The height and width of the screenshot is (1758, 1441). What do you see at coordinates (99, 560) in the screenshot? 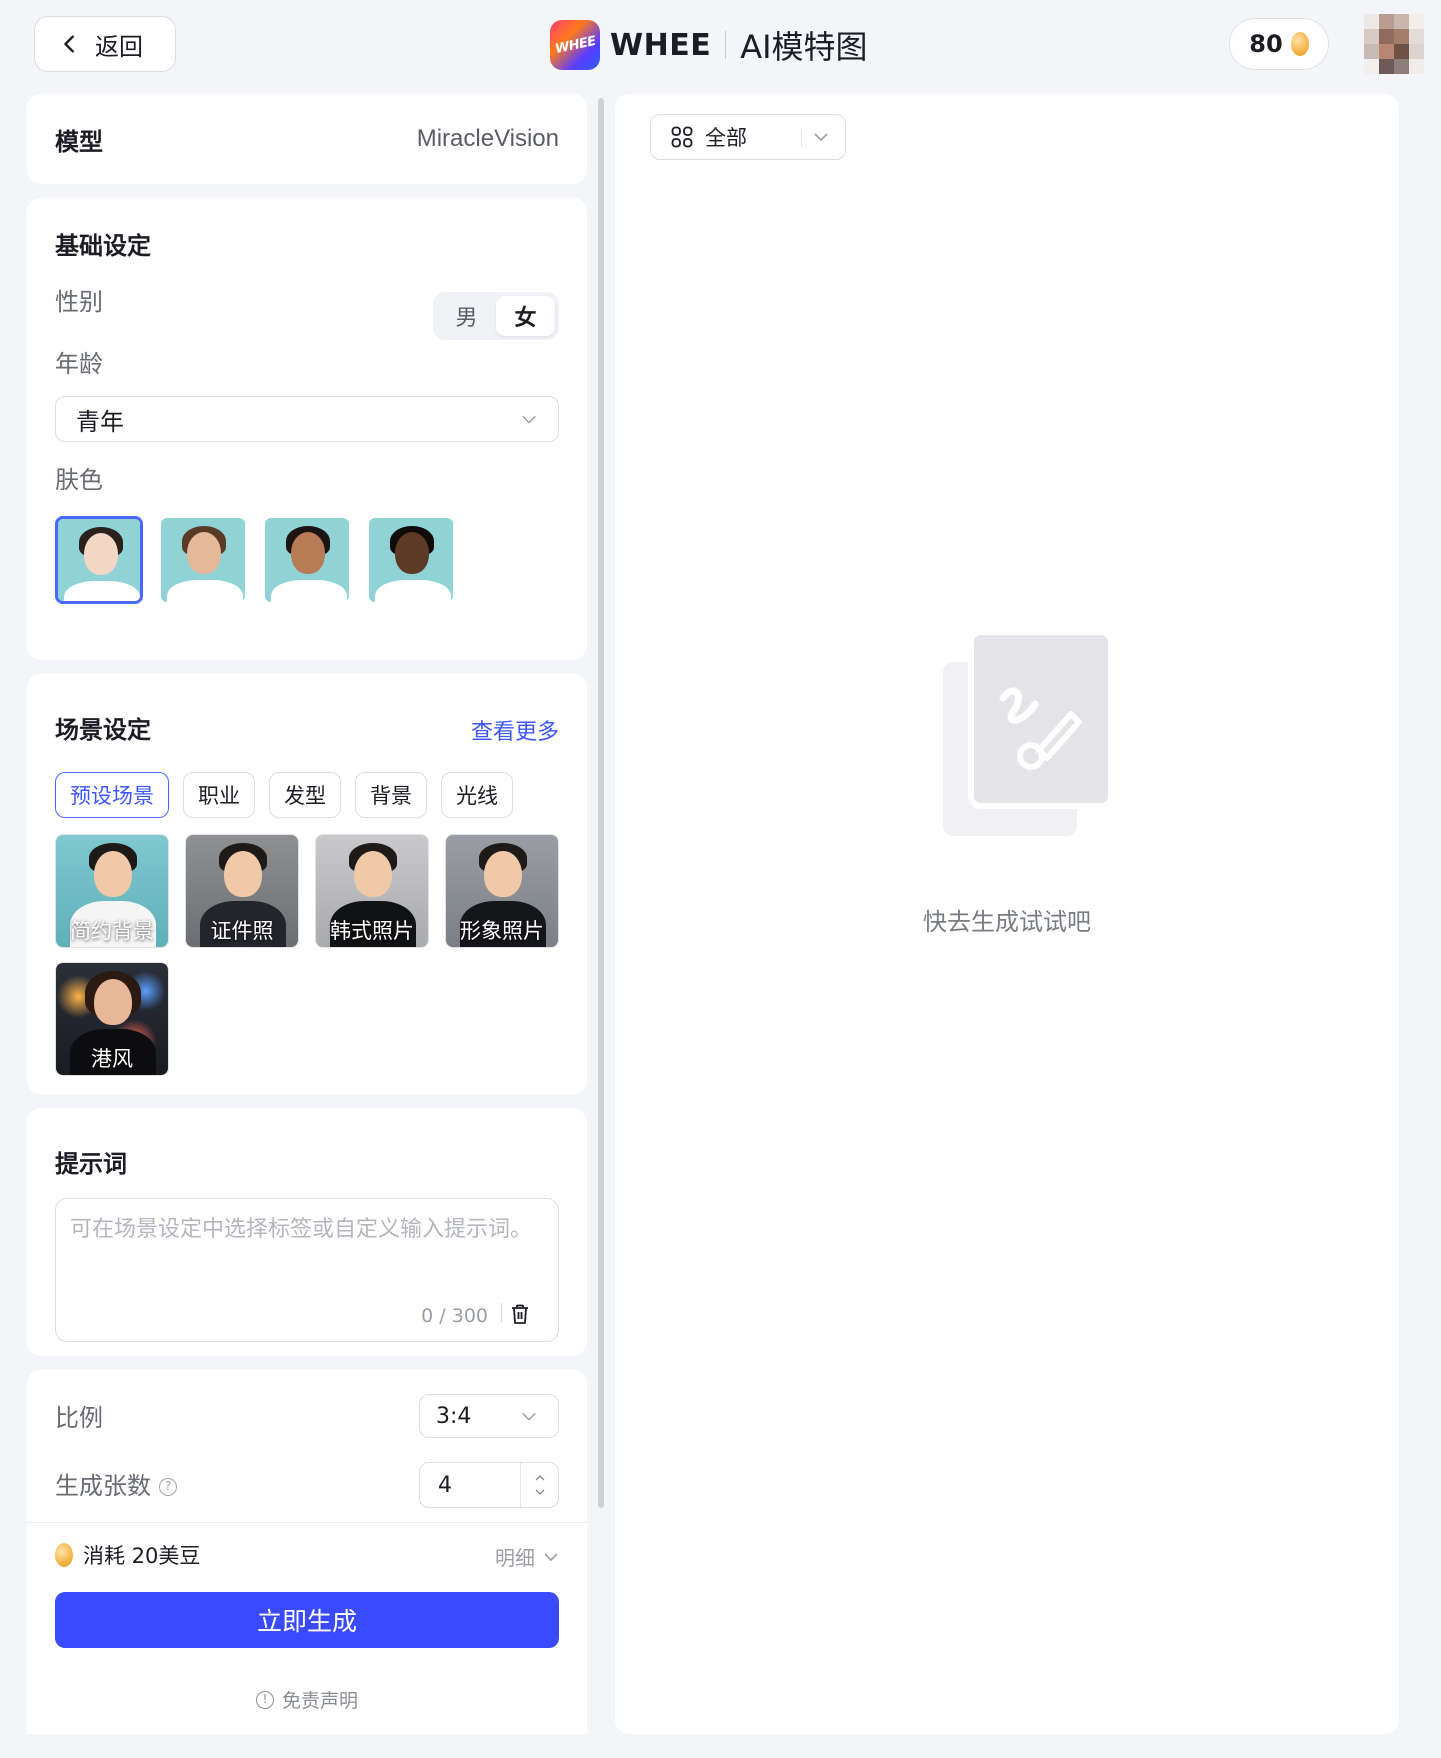
I see `skin-option-fair` at bounding box center [99, 560].